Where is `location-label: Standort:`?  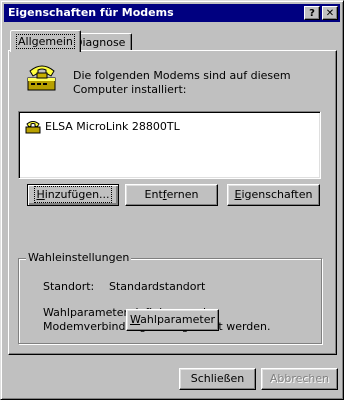 location-label: Standort: is located at coordinates (69, 286).